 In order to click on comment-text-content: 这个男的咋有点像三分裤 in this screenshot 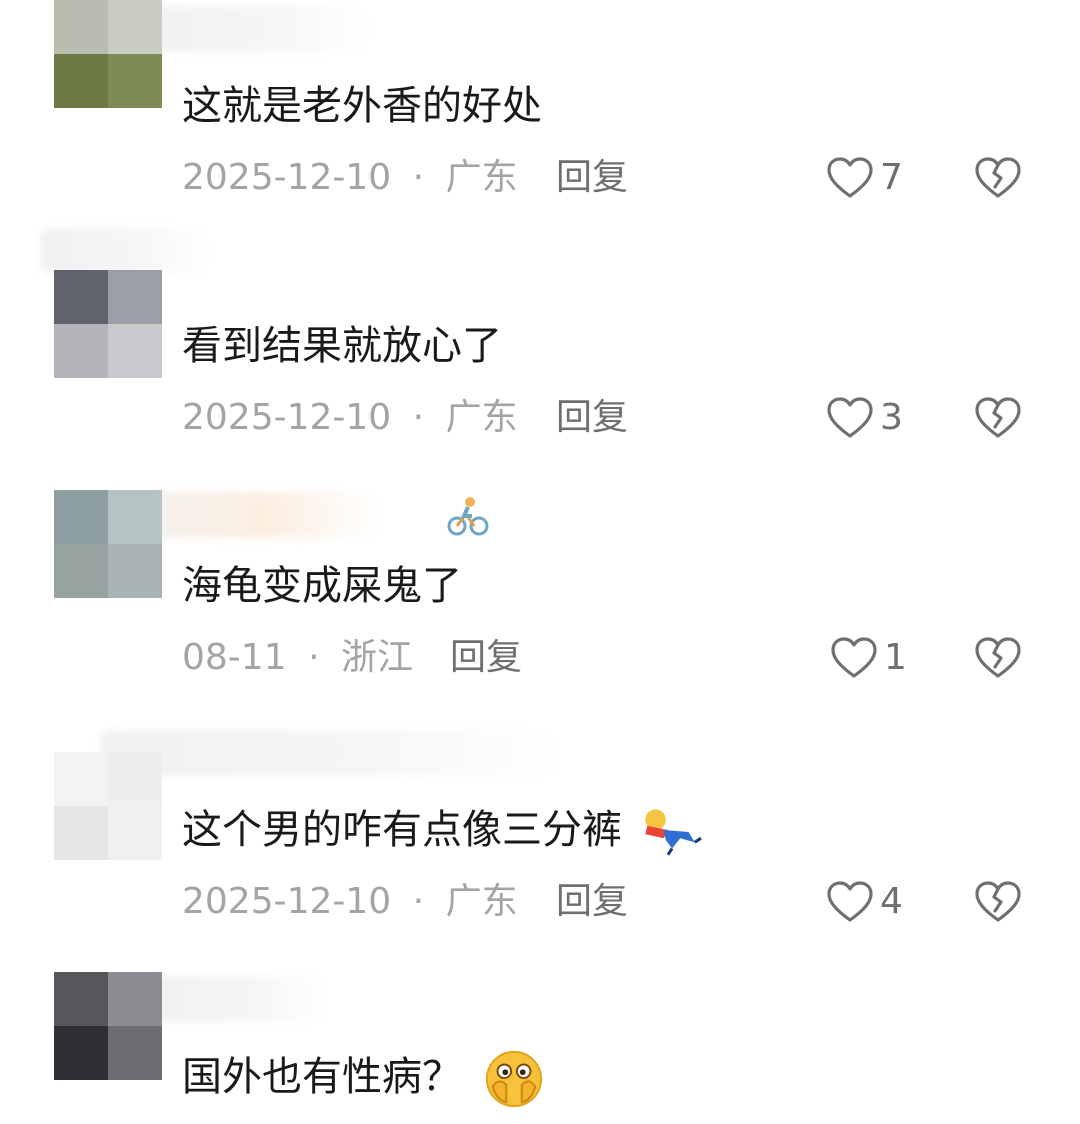, I will do `click(402, 830)`.